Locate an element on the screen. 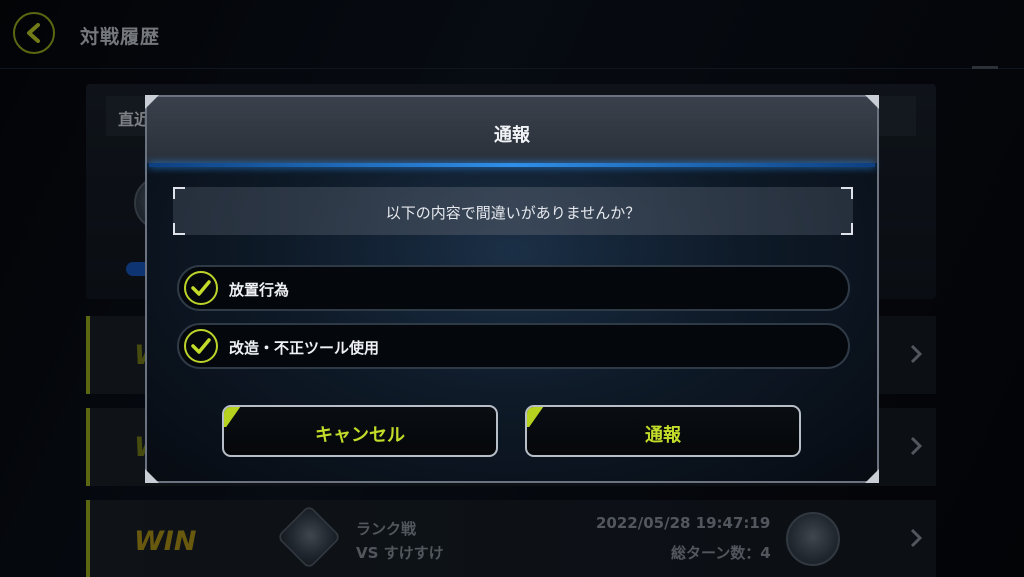 This screenshot has width=1024, height=577. report-button-label: 通報 is located at coordinates (663, 435).